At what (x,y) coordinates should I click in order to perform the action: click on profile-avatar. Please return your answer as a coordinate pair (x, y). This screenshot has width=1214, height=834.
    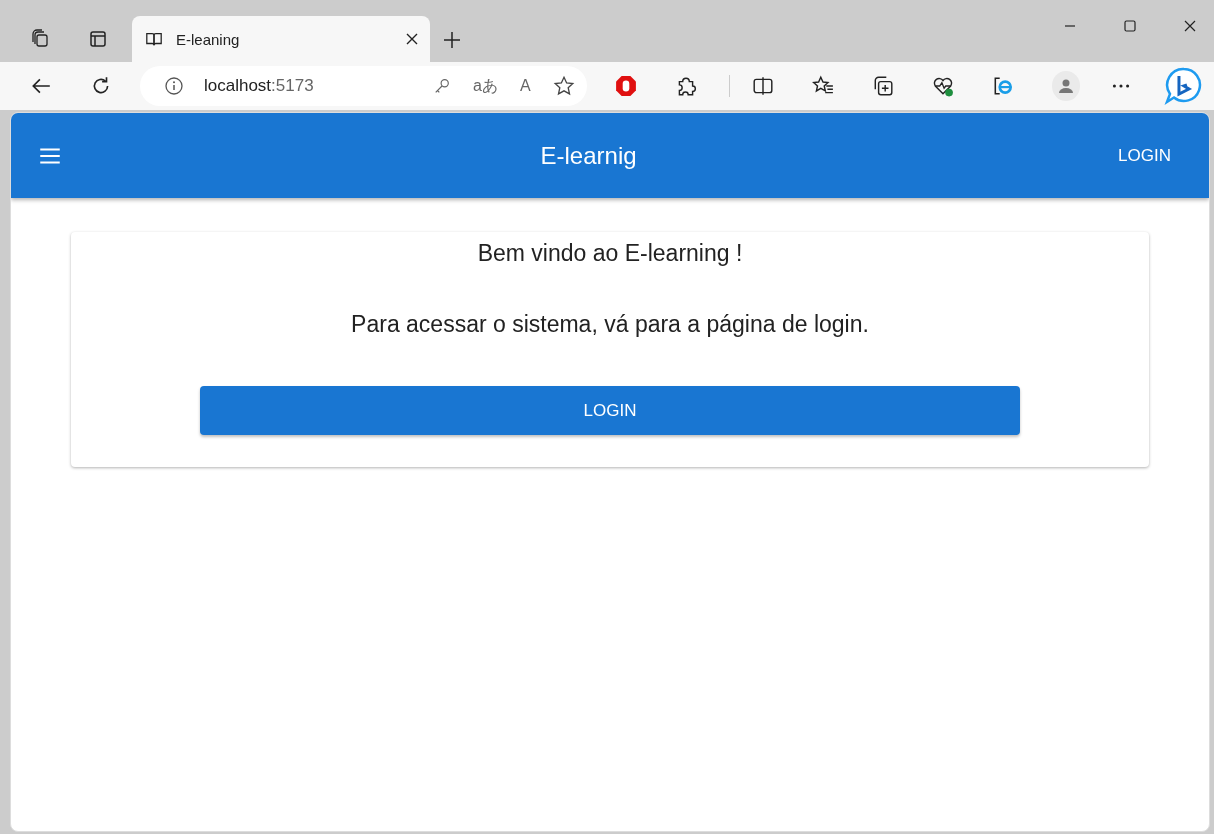
    Looking at the image, I should click on (1066, 86).